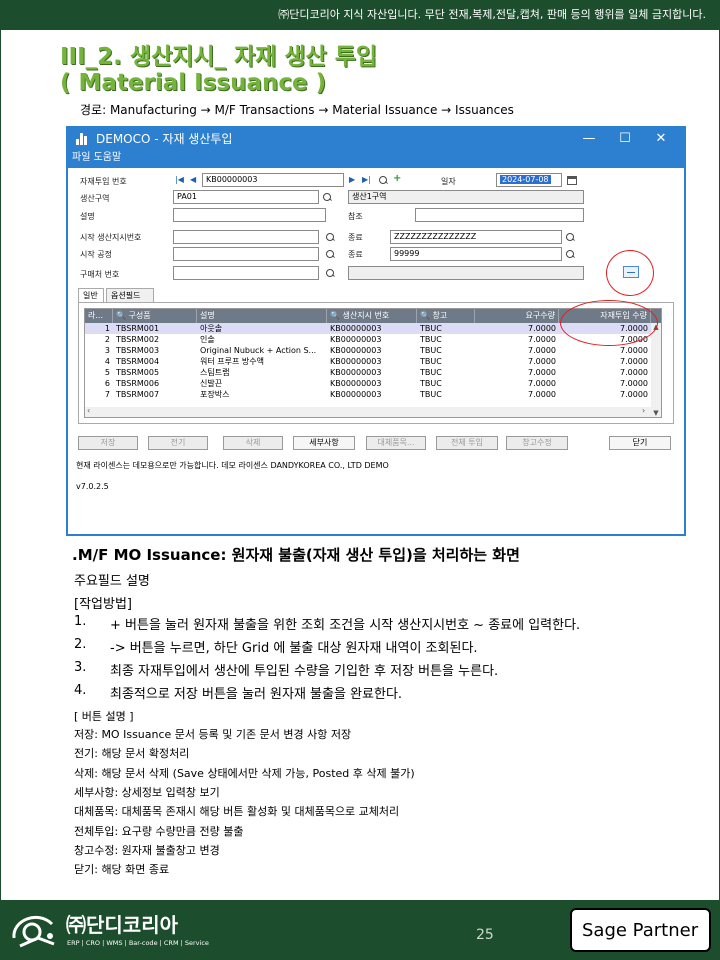  Describe the element at coordinates (330, 237) in the screenshot. I see `start-order-search-icon` at that location.